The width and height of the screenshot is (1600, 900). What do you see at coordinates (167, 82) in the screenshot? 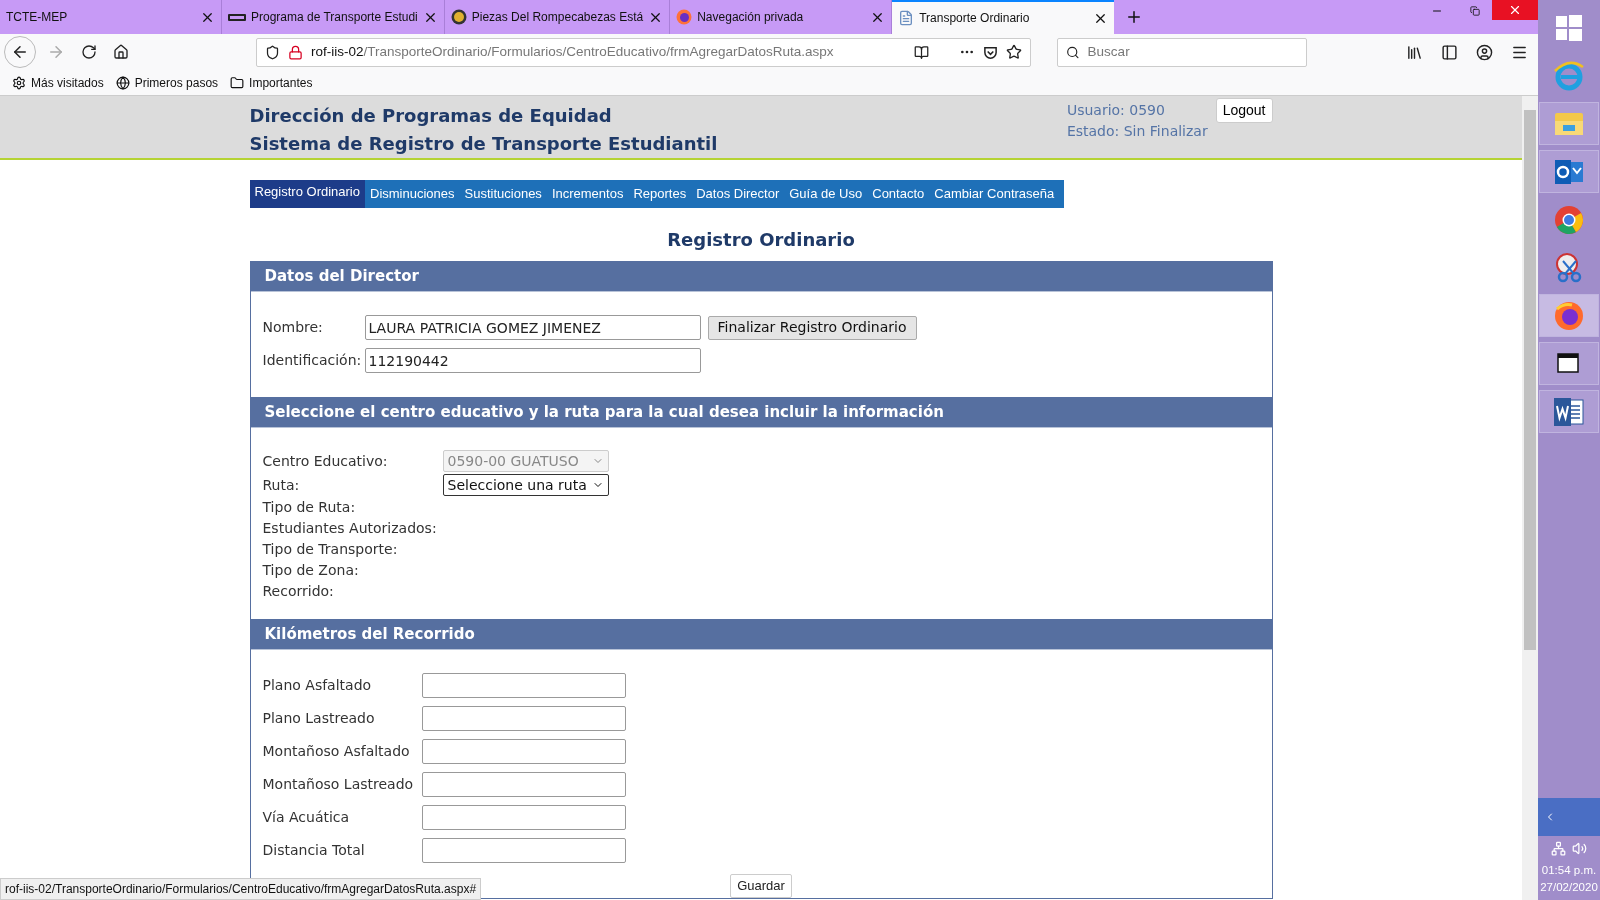
I see `bookmark: Primeros pasos` at bounding box center [167, 82].